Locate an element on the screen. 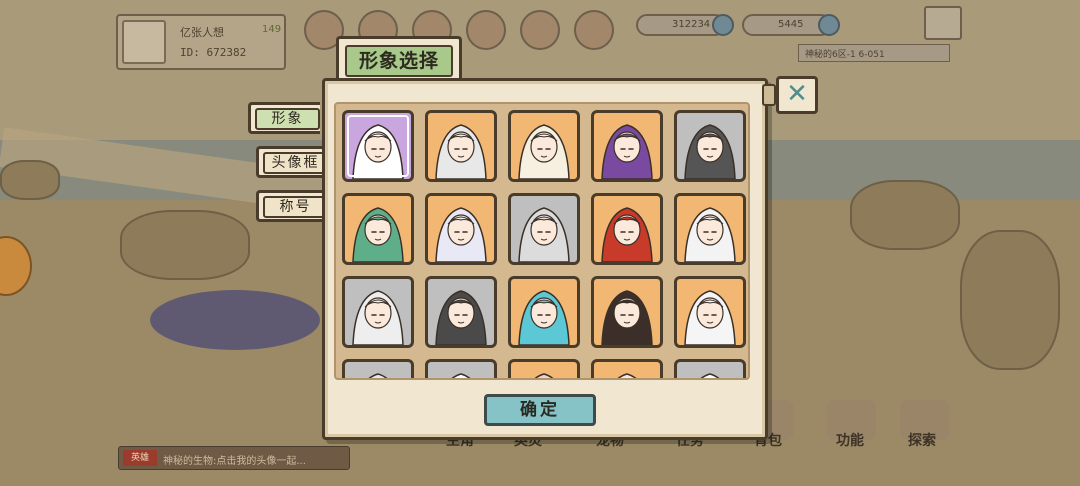 This screenshot has width=1080, height=486. dark-masked-sage-portrait is located at coordinates (627, 312).